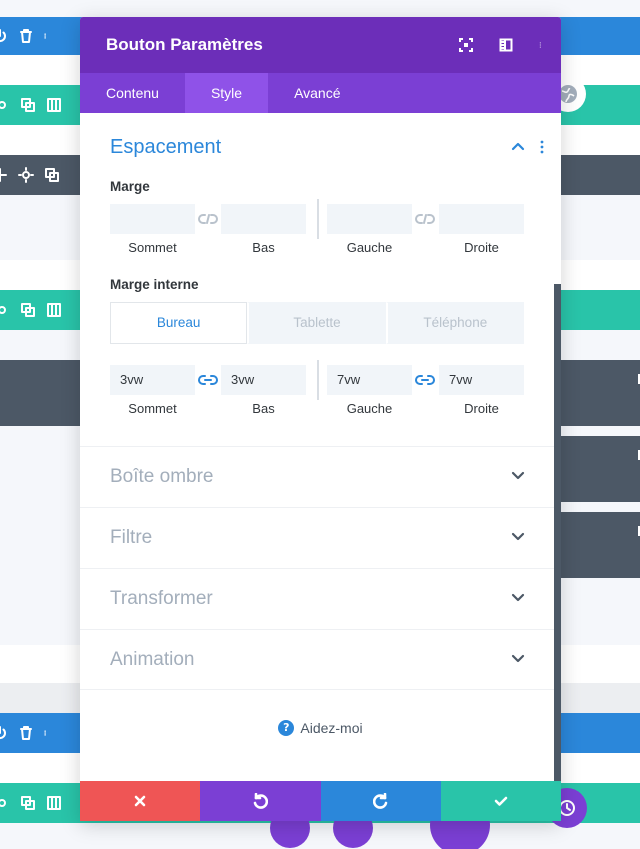  Describe the element at coordinates (320, 147) in the screenshot. I see `spacing-section-header: Espacement` at that location.